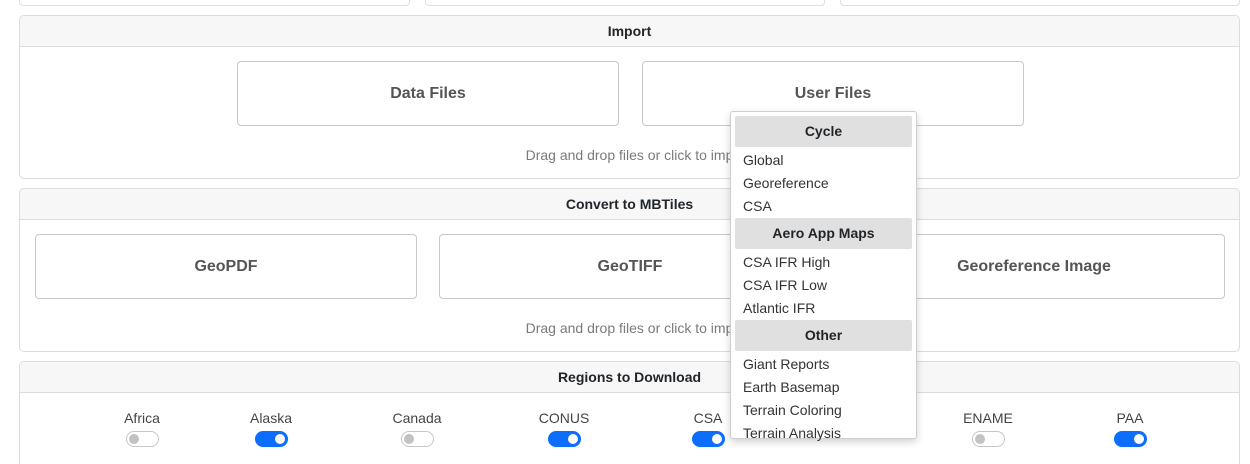 The width and height of the screenshot is (1250, 464). What do you see at coordinates (142, 418) in the screenshot?
I see `region-label: Africa` at bounding box center [142, 418].